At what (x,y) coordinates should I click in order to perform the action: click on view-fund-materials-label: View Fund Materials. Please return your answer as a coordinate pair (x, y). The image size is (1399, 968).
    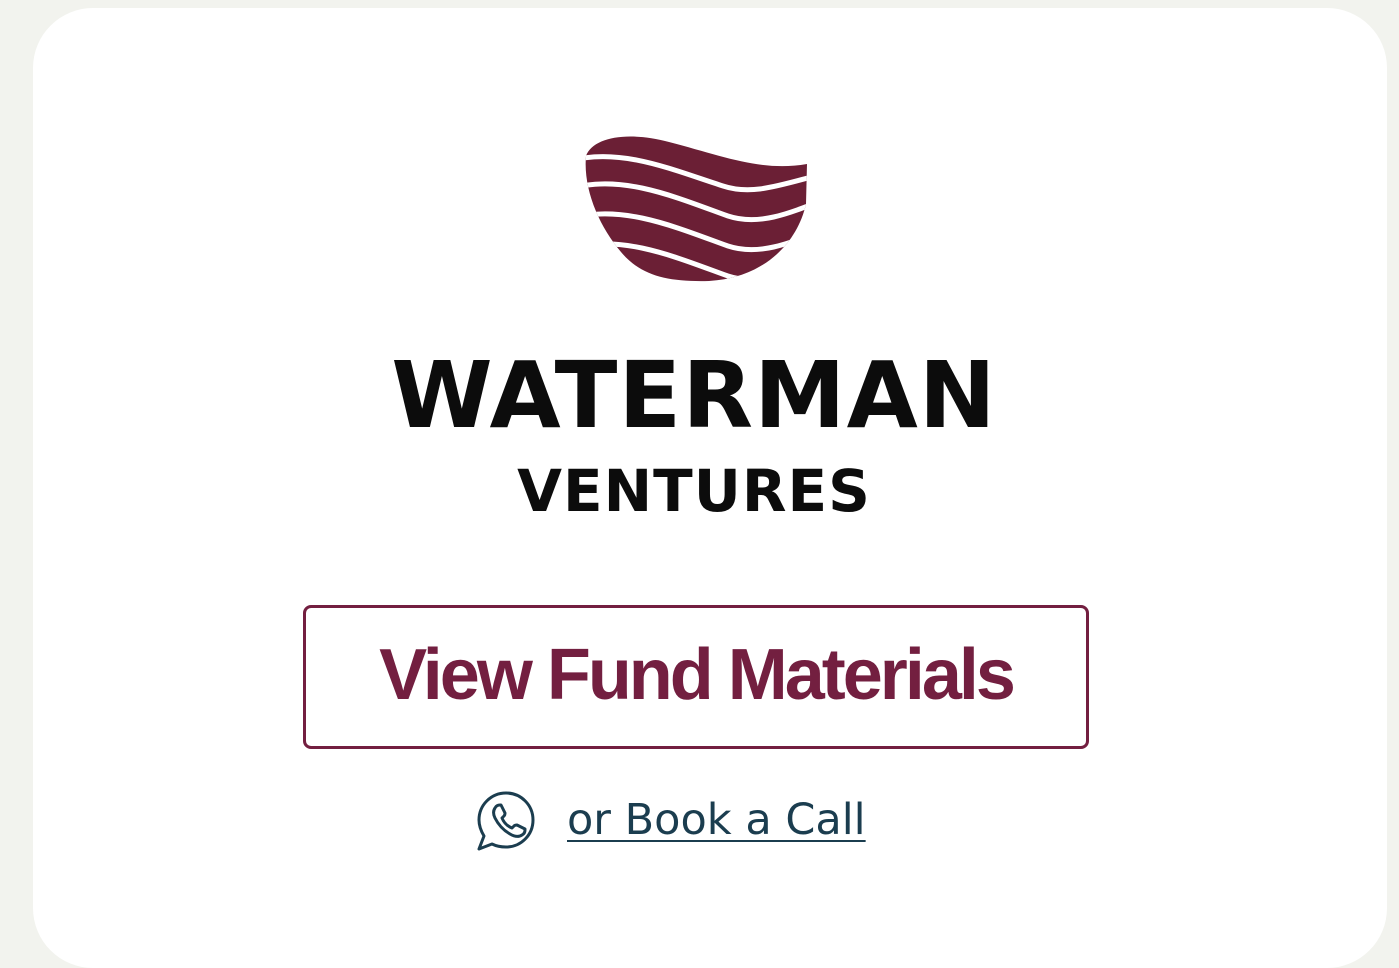
    Looking at the image, I should click on (697, 675).